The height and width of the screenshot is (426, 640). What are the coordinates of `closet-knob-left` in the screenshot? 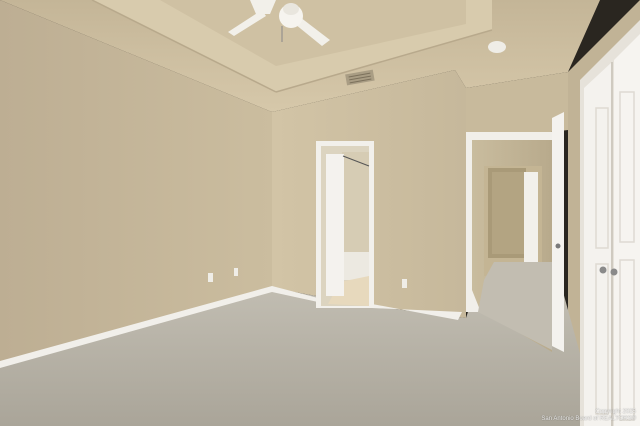 It's located at (603, 270).